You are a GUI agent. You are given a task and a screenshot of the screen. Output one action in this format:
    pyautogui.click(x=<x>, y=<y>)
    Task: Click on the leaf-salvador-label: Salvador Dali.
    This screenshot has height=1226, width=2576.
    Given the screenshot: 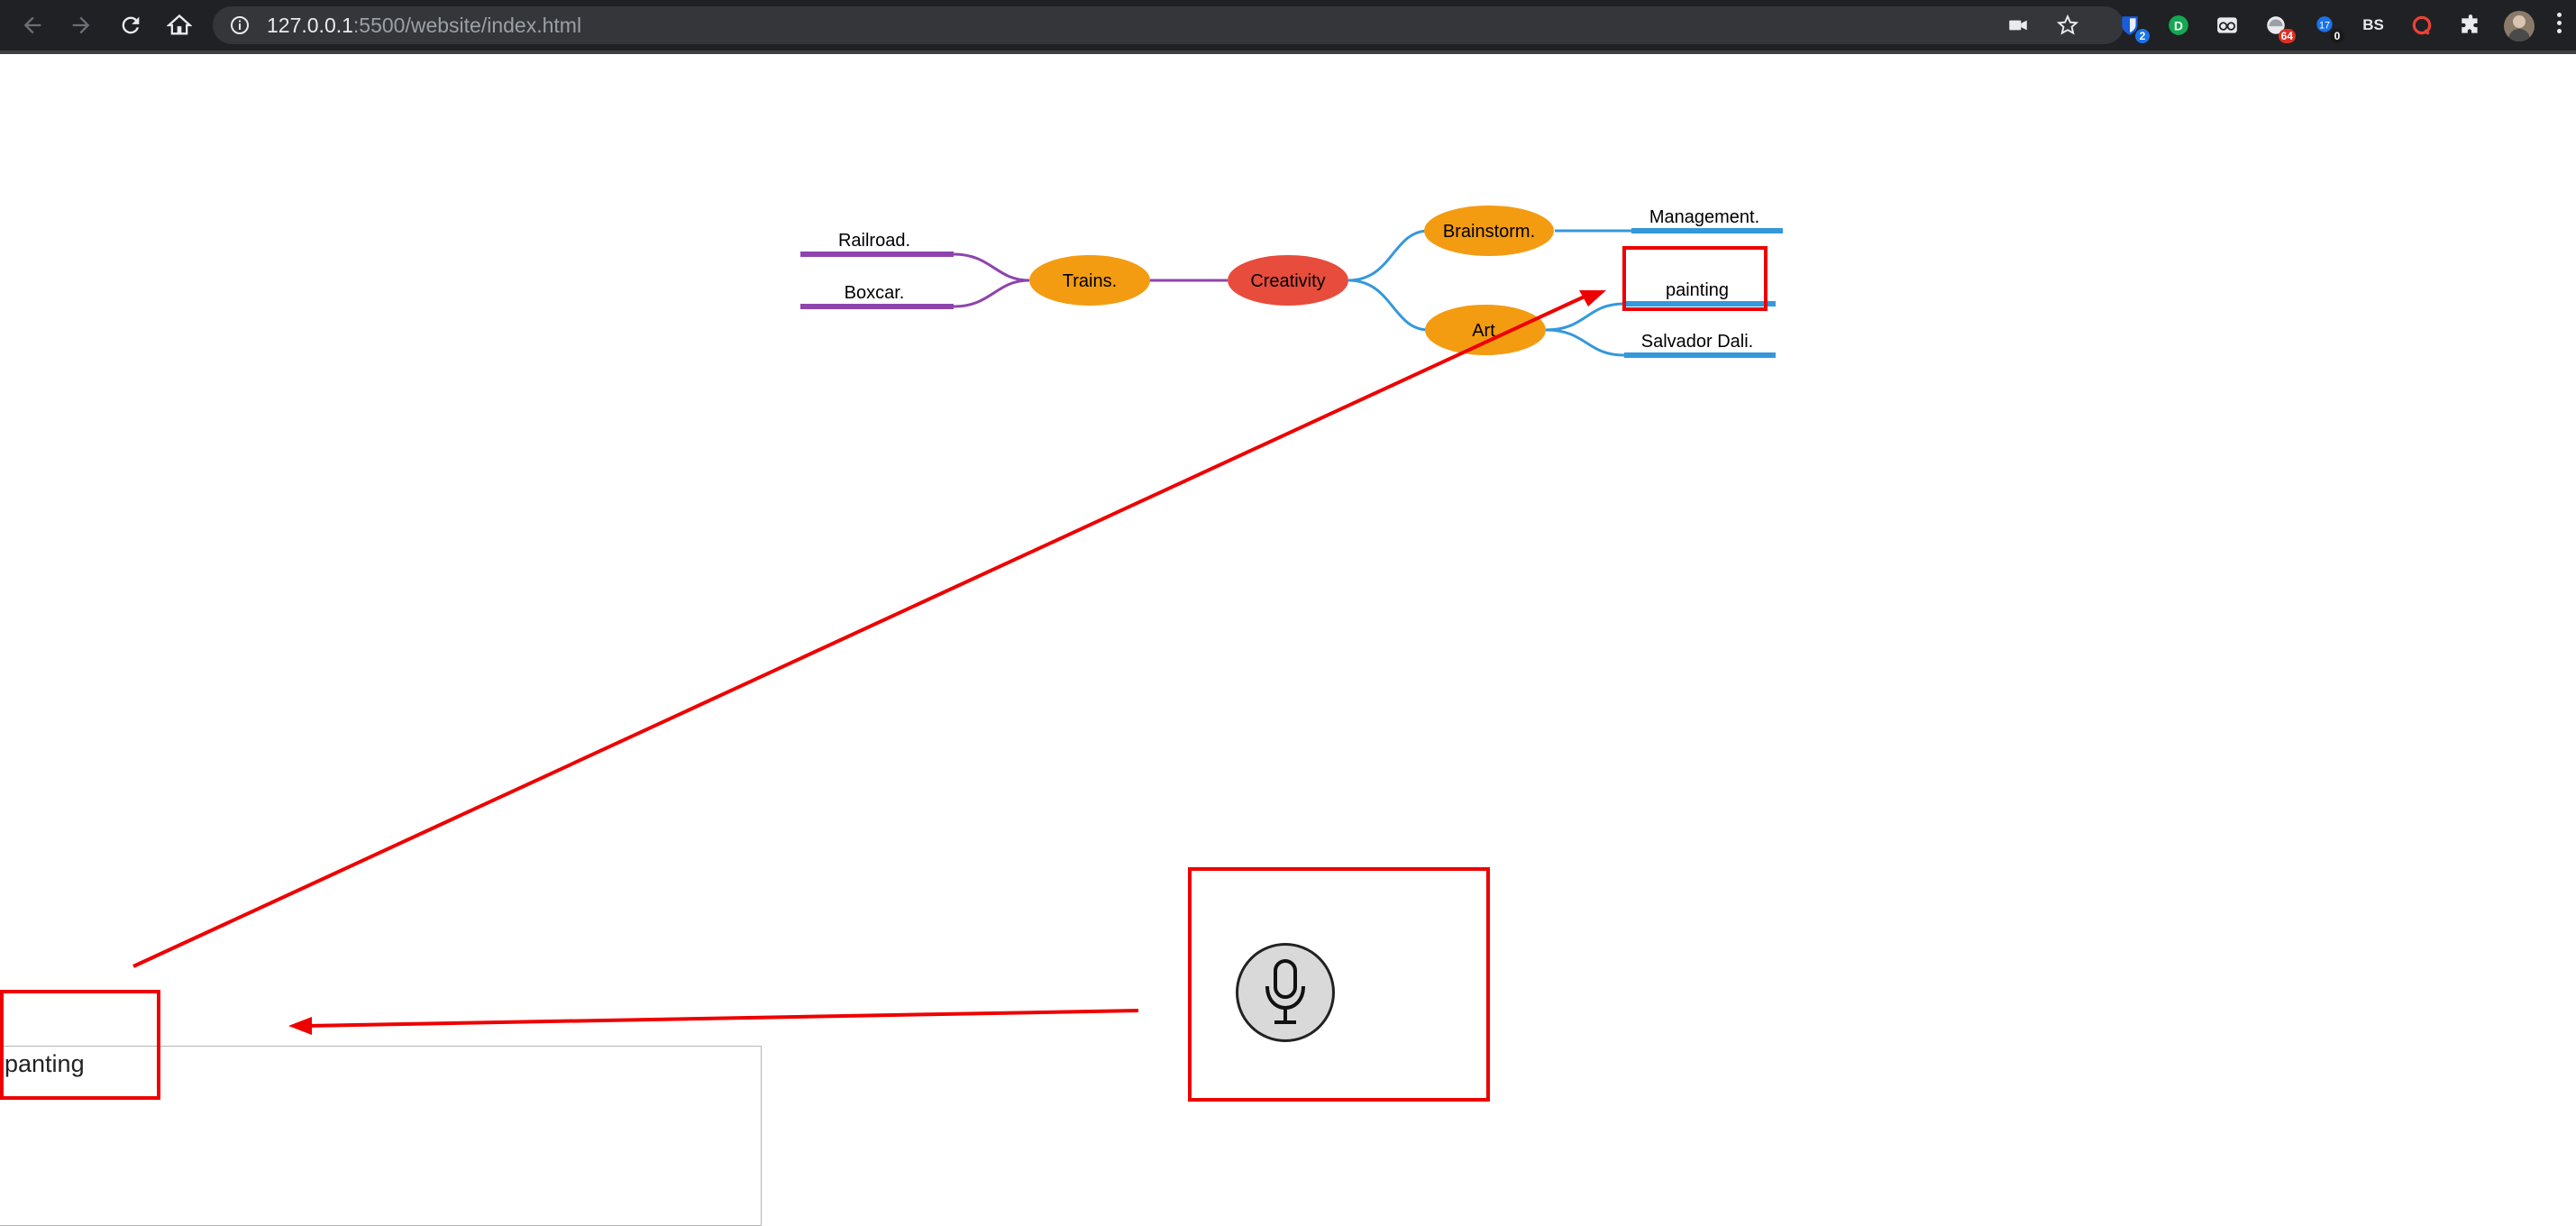 What is the action you would take?
    pyautogui.click(x=1698, y=342)
    